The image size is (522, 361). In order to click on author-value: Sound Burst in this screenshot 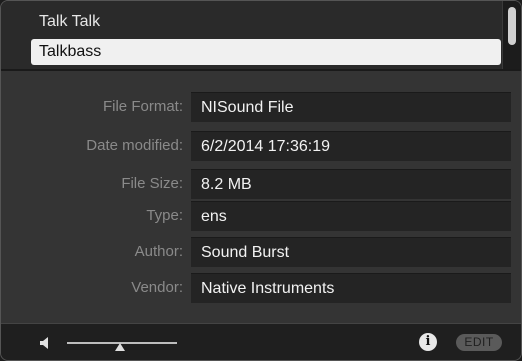, I will do `click(351, 252)`.